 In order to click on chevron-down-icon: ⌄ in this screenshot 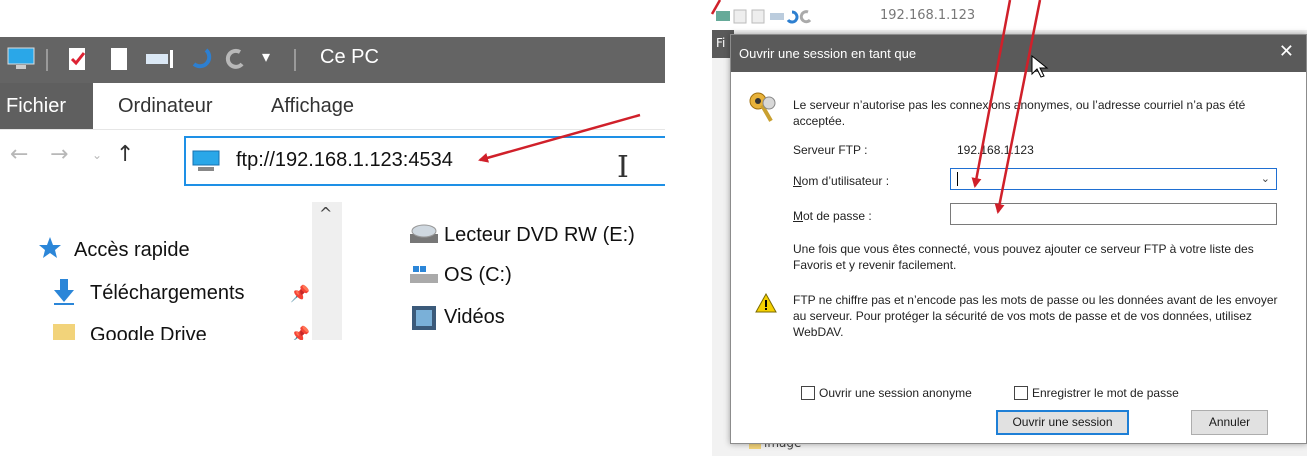, I will do `click(1265, 179)`.